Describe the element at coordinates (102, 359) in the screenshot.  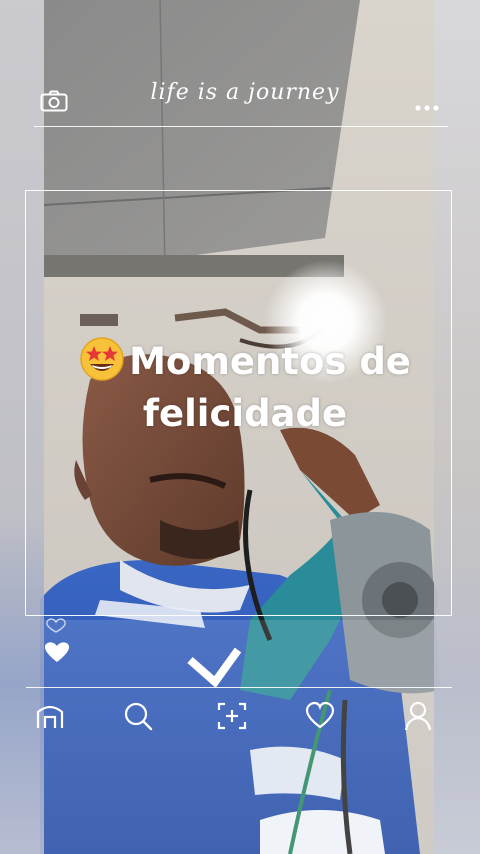
I see `star-struck-emoji` at that location.